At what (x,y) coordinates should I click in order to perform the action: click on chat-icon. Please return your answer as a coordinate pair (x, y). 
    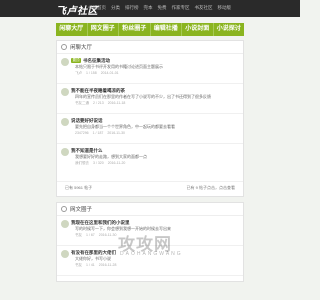
    Looking at the image, I should click on (64, 47).